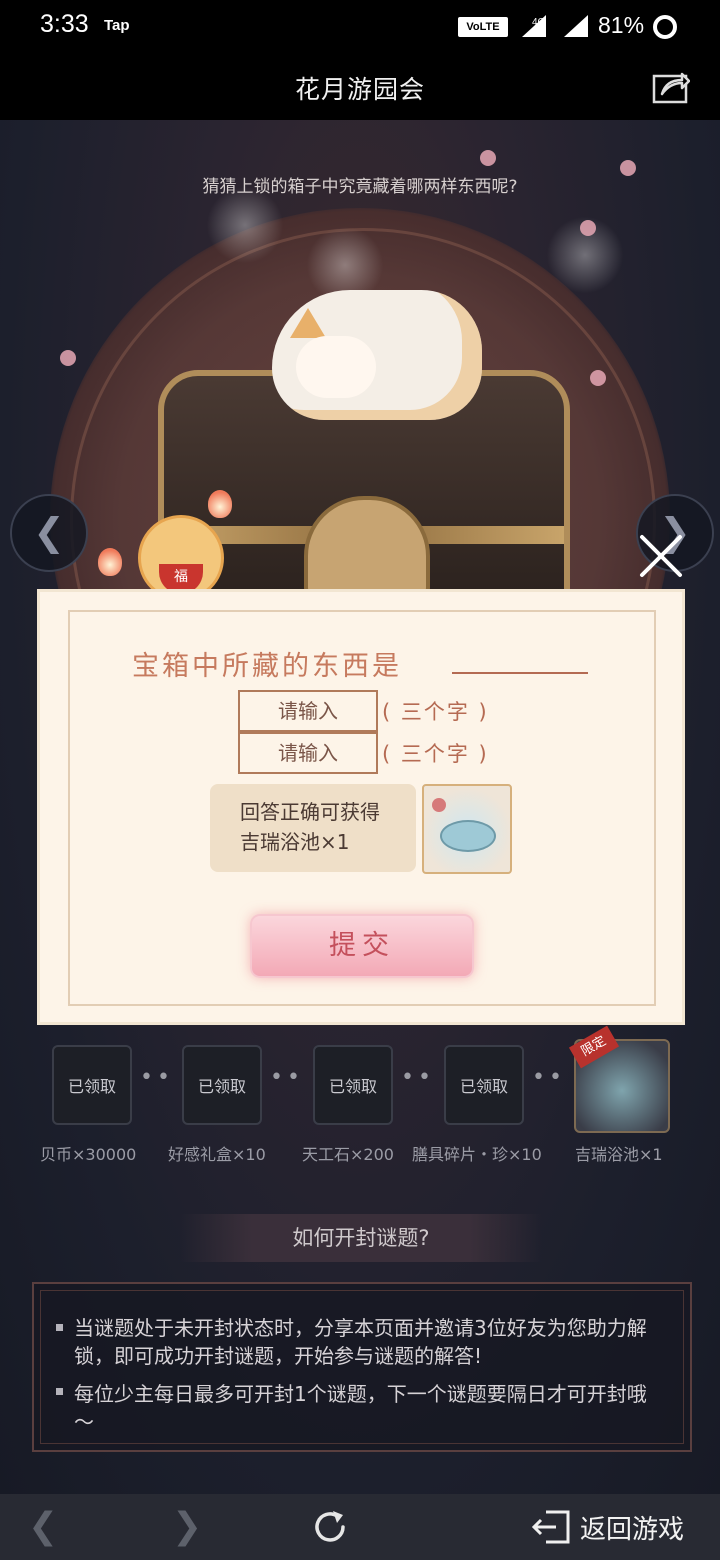 This screenshot has width=720, height=1560. Describe the element at coordinates (43, 1526) in the screenshot. I see `back-arrow-icon: ❮` at that location.